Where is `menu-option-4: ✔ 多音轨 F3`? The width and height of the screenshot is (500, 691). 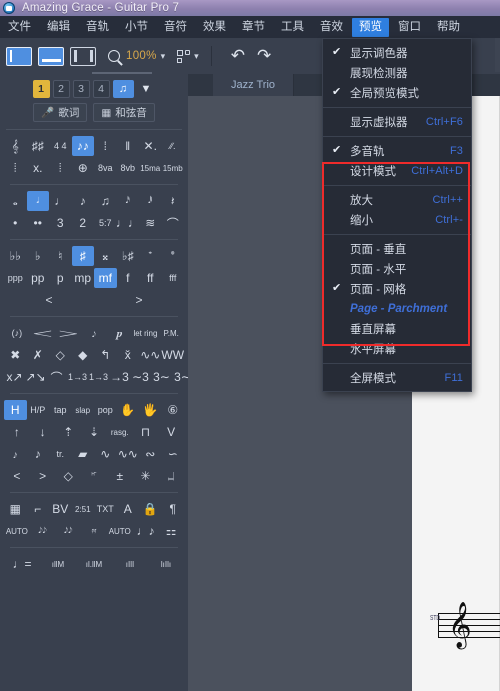 menu-option-4: ✔ 多音轨 F3 is located at coordinates (397, 151).